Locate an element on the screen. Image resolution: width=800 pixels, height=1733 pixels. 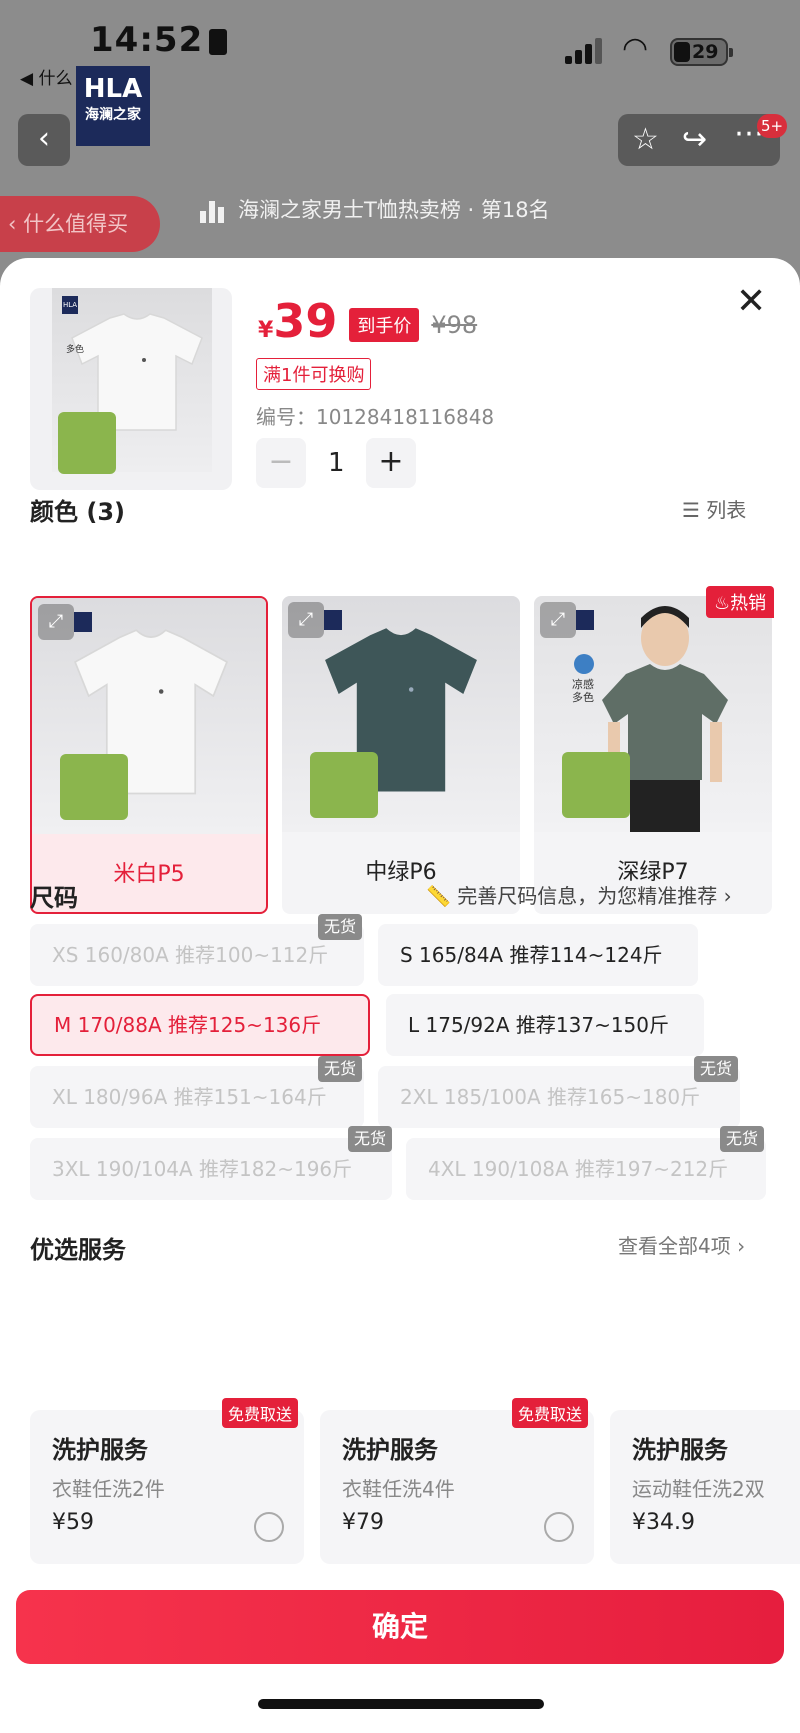
view-all-label: 查看全部4项 is located at coordinates (674, 1246).